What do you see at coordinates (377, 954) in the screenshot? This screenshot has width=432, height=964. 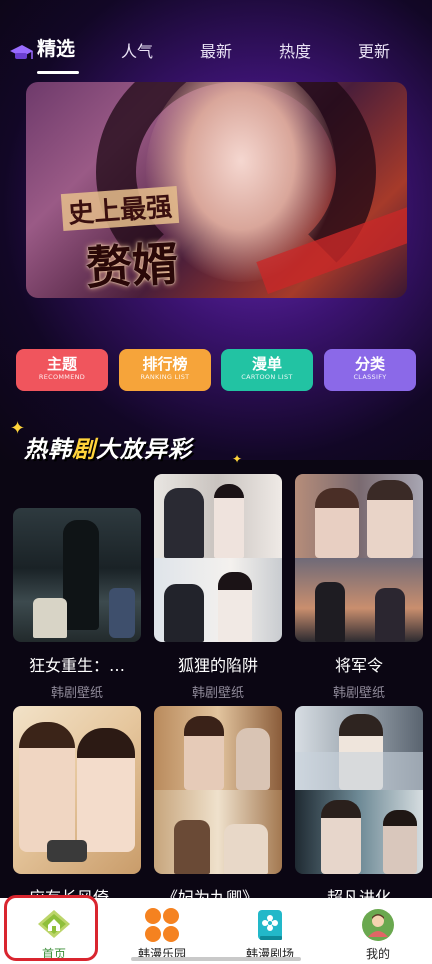 I see `nav-label: 我的` at bounding box center [377, 954].